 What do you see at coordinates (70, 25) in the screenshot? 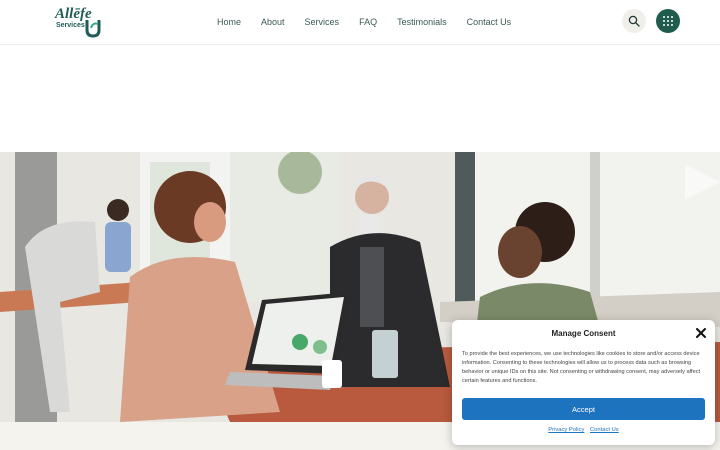
I see `logo-subtext: Services` at bounding box center [70, 25].